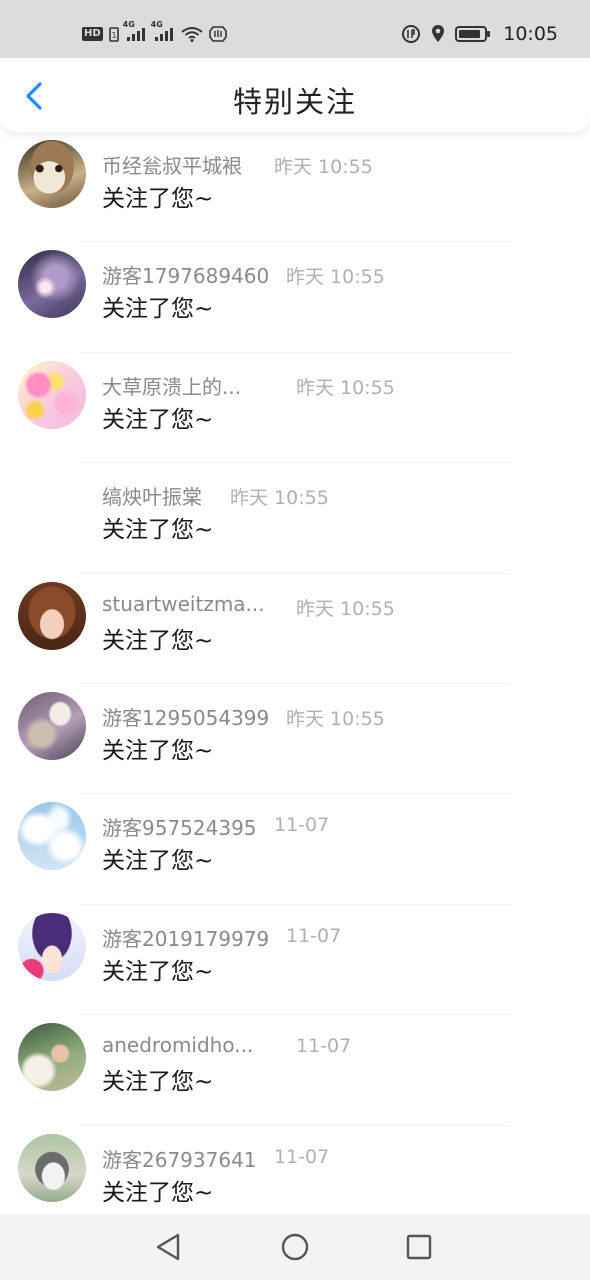 Image resolution: width=590 pixels, height=1280 pixels. What do you see at coordinates (186, 717) in the screenshot?
I see `user-name: 游客1295054399` at bounding box center [186, 717].